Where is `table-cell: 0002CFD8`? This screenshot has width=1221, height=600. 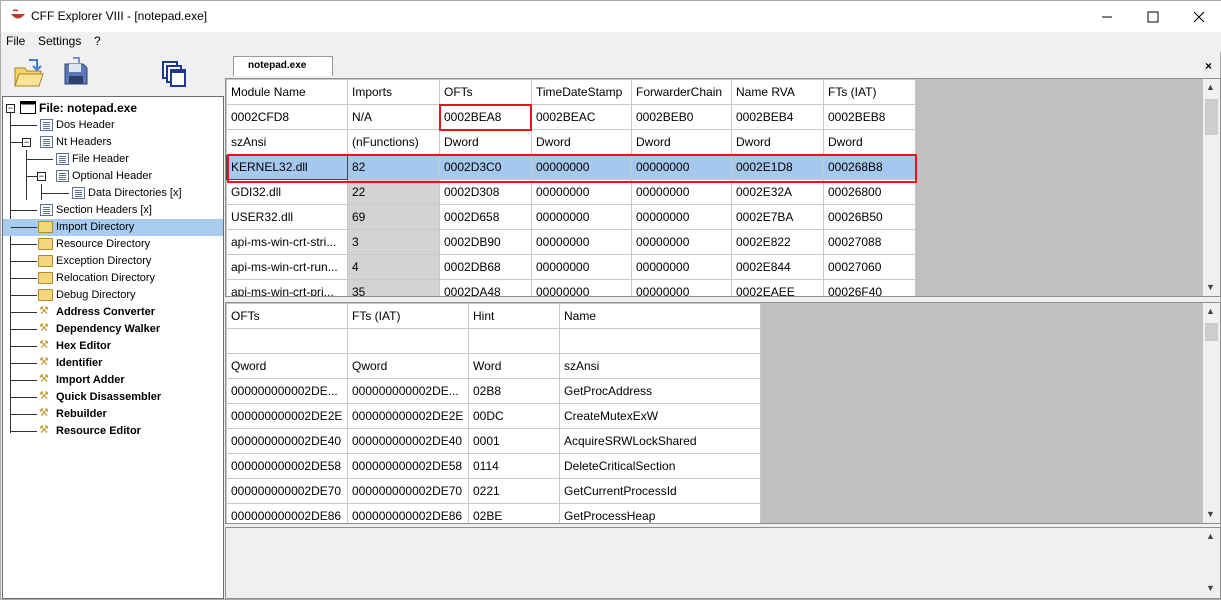
table-cell: 0002CFD8 is located at coordinates (287, 117).